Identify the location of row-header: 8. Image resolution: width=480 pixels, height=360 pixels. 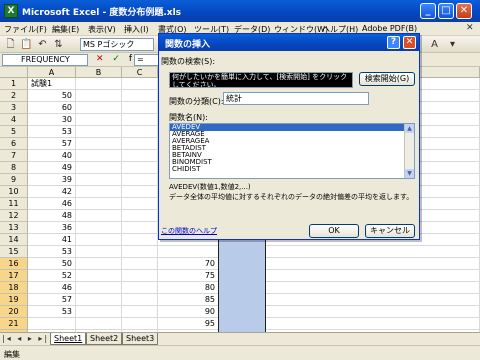
(14, 168).